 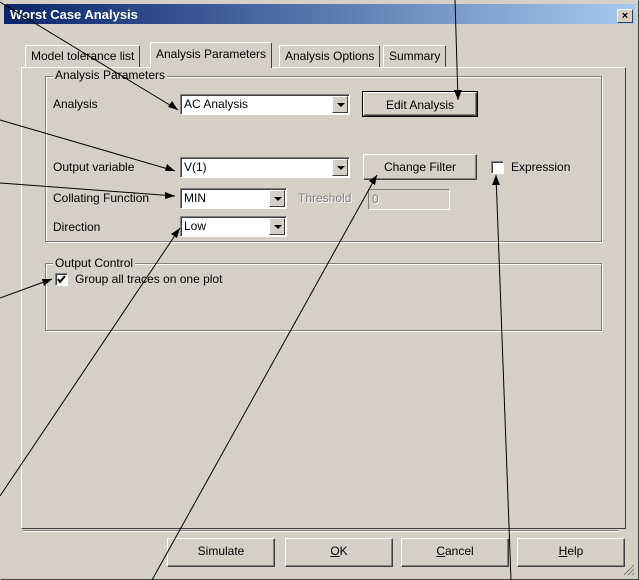 I want to click on title-bar: Worst Case Analysis ×, so click(x=319, y=14).